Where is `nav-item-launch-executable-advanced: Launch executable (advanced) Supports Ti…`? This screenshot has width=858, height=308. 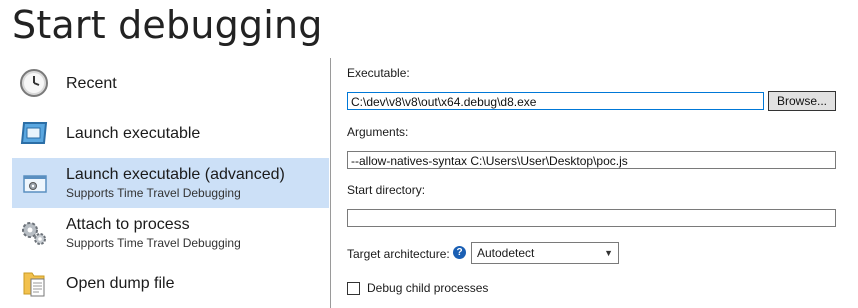
nav-item-launch-executable-advanced: Launch executable (advanced) Supports Ti… is located at coordinates (170, 183).